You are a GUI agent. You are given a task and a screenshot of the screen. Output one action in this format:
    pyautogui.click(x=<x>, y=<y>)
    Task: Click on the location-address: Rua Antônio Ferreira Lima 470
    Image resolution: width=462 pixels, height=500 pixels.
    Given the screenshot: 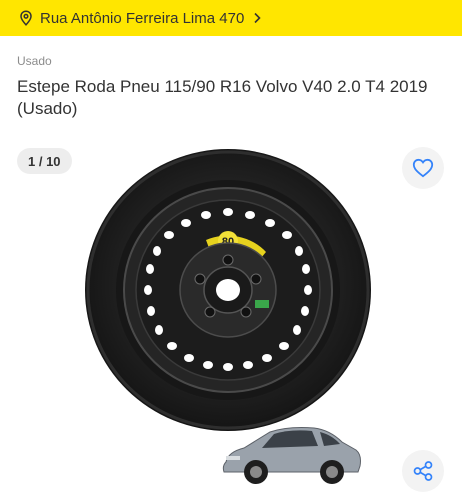 What is the action you would take?
    pyautogui.click(x=142, y=18)
    